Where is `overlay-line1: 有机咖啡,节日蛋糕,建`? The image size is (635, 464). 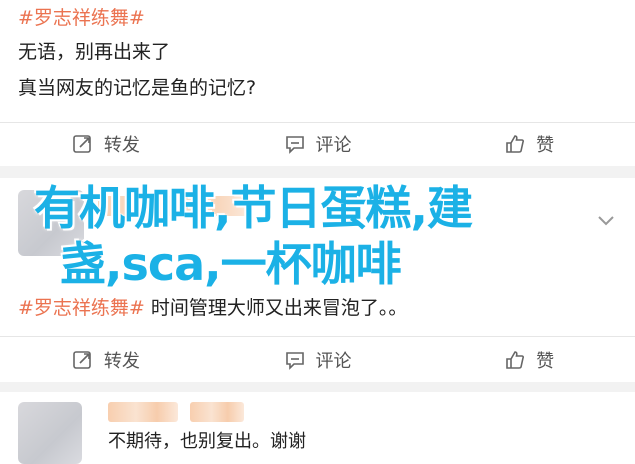
overlay-line1: 有机咖啡,节日蛋糕,建 is located at coordinates (253, 208).